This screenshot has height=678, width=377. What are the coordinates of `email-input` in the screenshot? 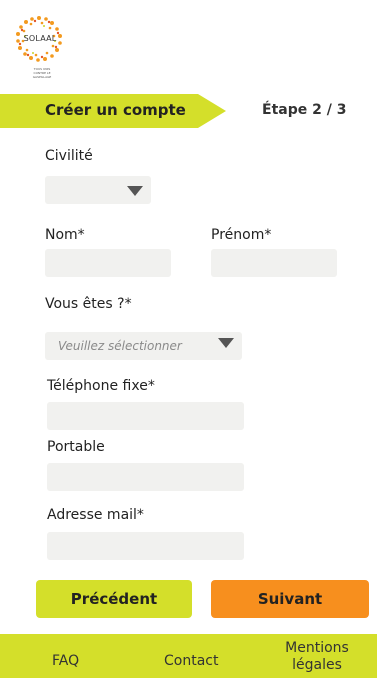 It's located at (145, 546).